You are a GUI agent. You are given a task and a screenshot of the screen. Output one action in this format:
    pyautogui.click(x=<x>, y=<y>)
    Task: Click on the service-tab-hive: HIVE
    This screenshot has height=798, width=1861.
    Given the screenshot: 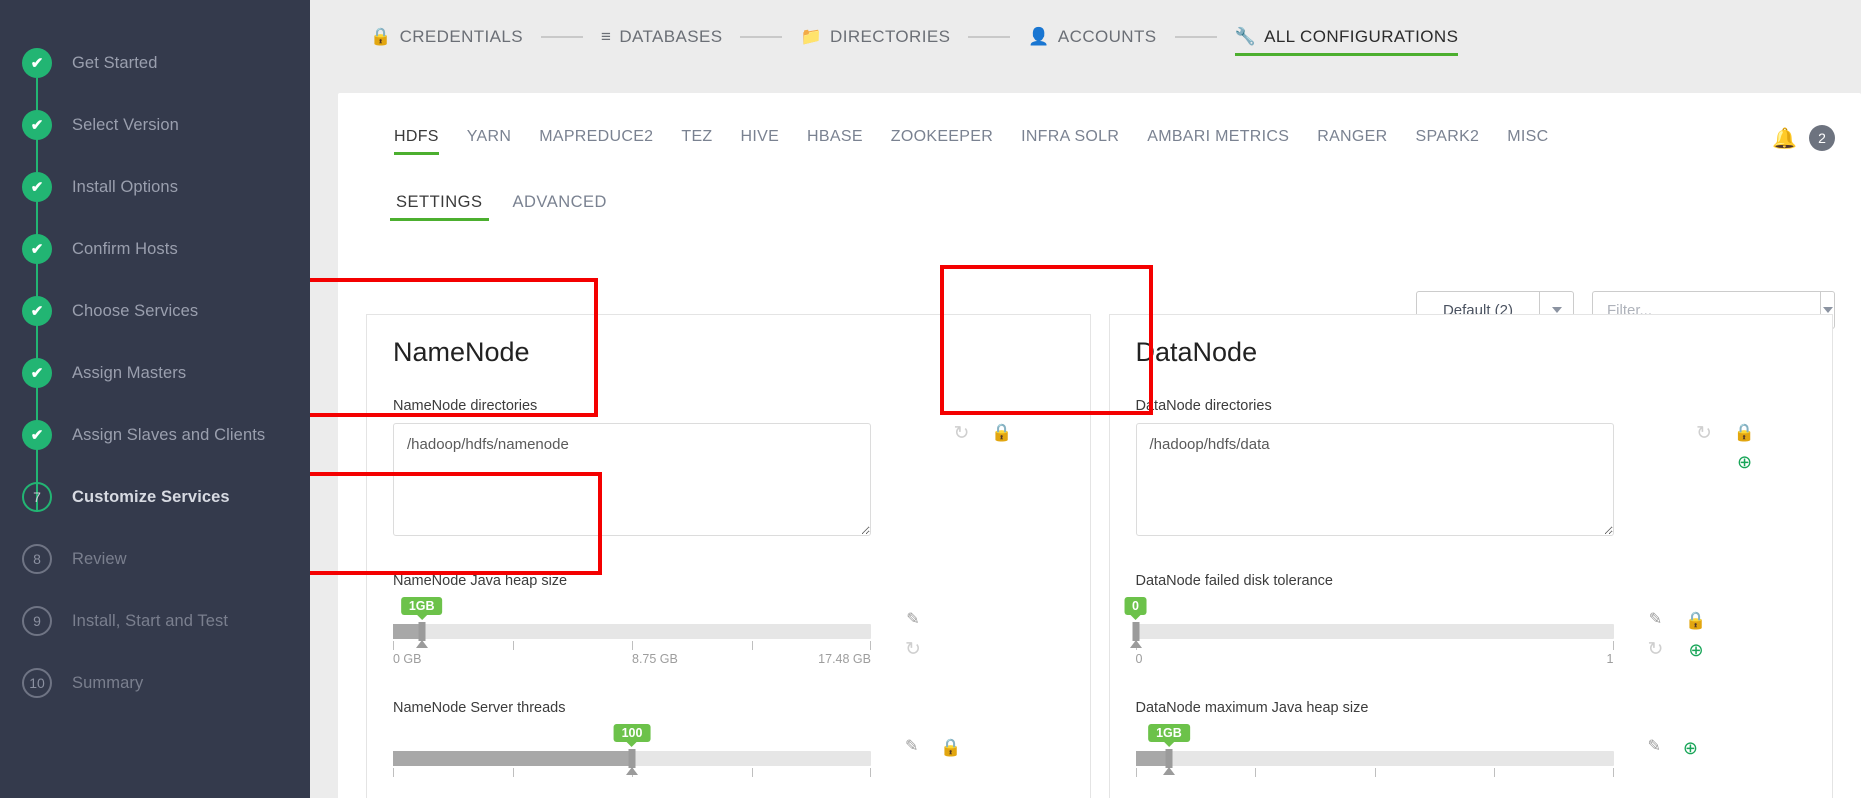 What is the action you would take?
    pyautogui.click(x=760, y=141)
    